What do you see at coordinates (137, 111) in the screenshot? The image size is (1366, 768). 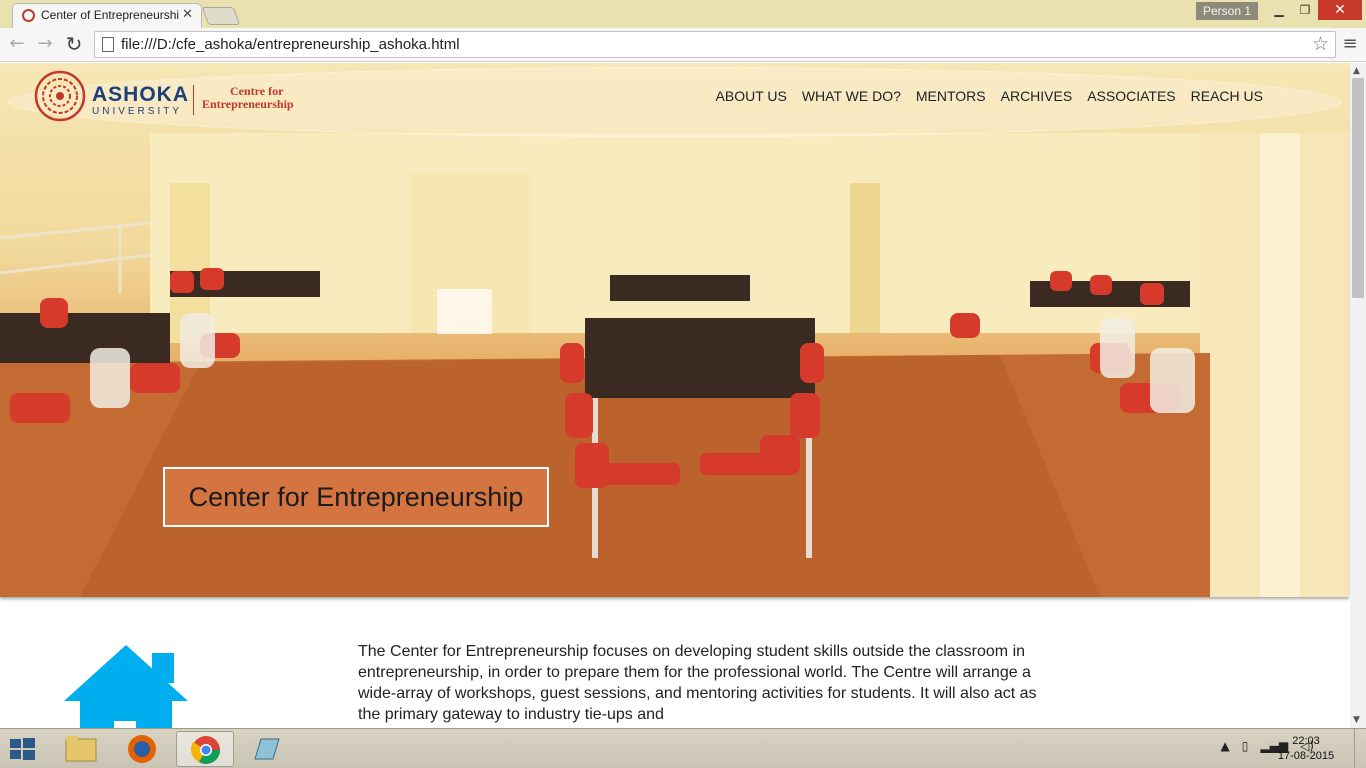 I see `logo-subtitle: UNIVERSITY` at bounding box center [137, 111].